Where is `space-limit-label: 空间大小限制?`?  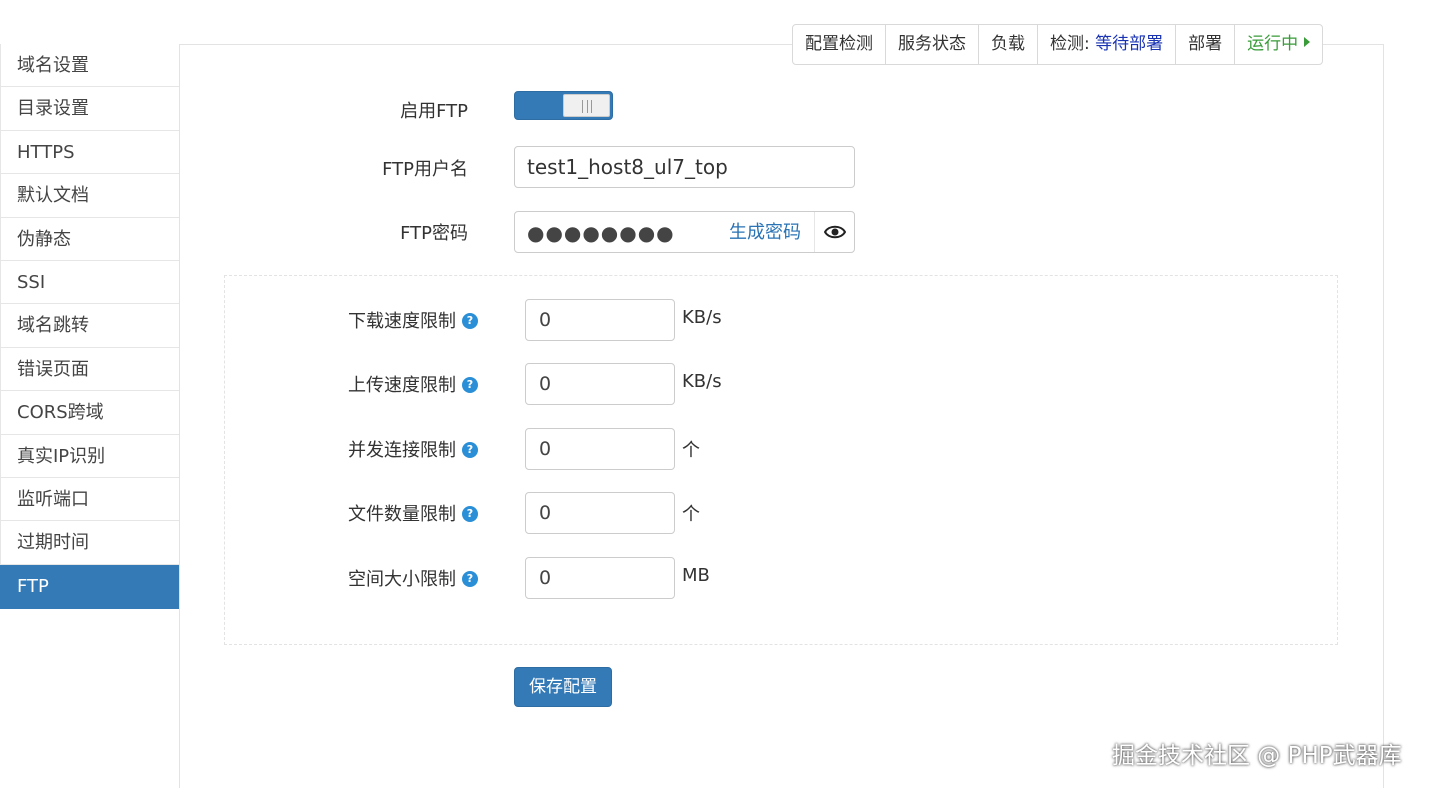 space-limit-label: 空间大小限制? is located at coordinates (389, 578).